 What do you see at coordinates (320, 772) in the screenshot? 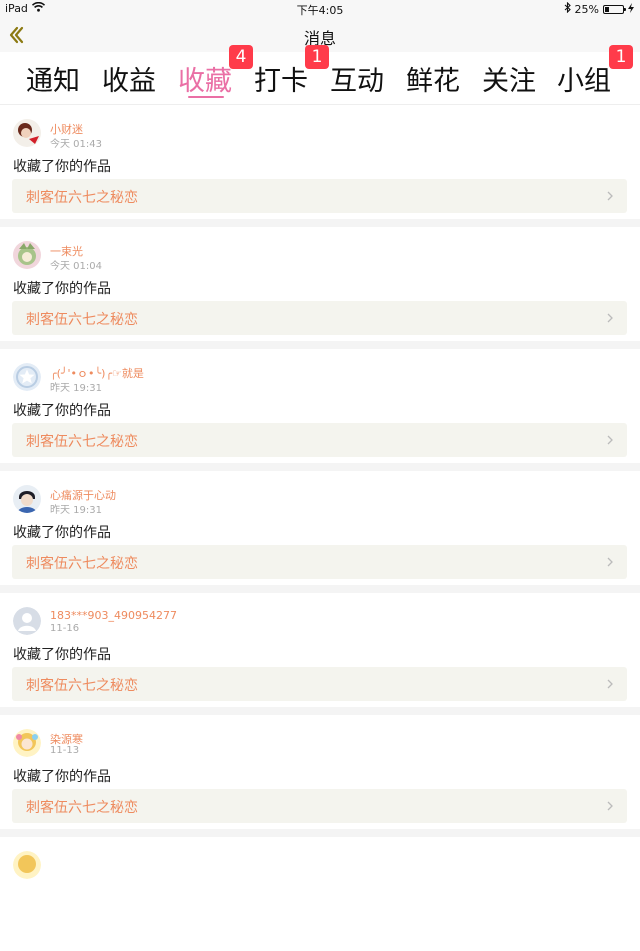
I see `list-item: 染源寒 11-13 收藏了你的作品 刺客伍六七之秘恋` at bounding box center [320, 772].